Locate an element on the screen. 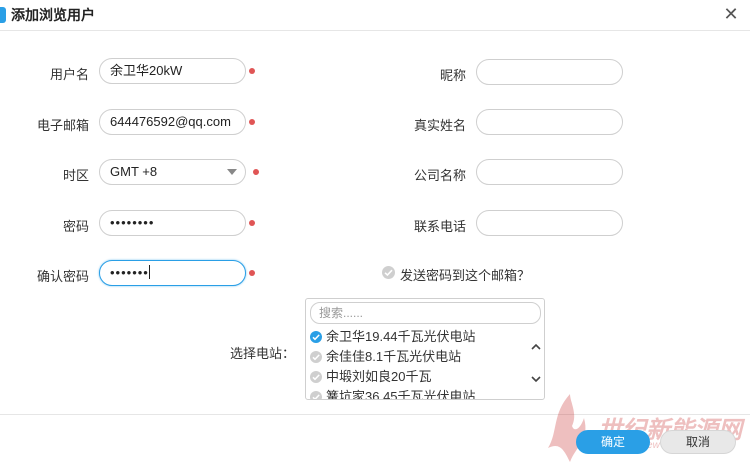 The height and width of the screenshot is (466, 750). send-password-label: 发送密码到这个邮箱？ is located at coordinates (465, 274).